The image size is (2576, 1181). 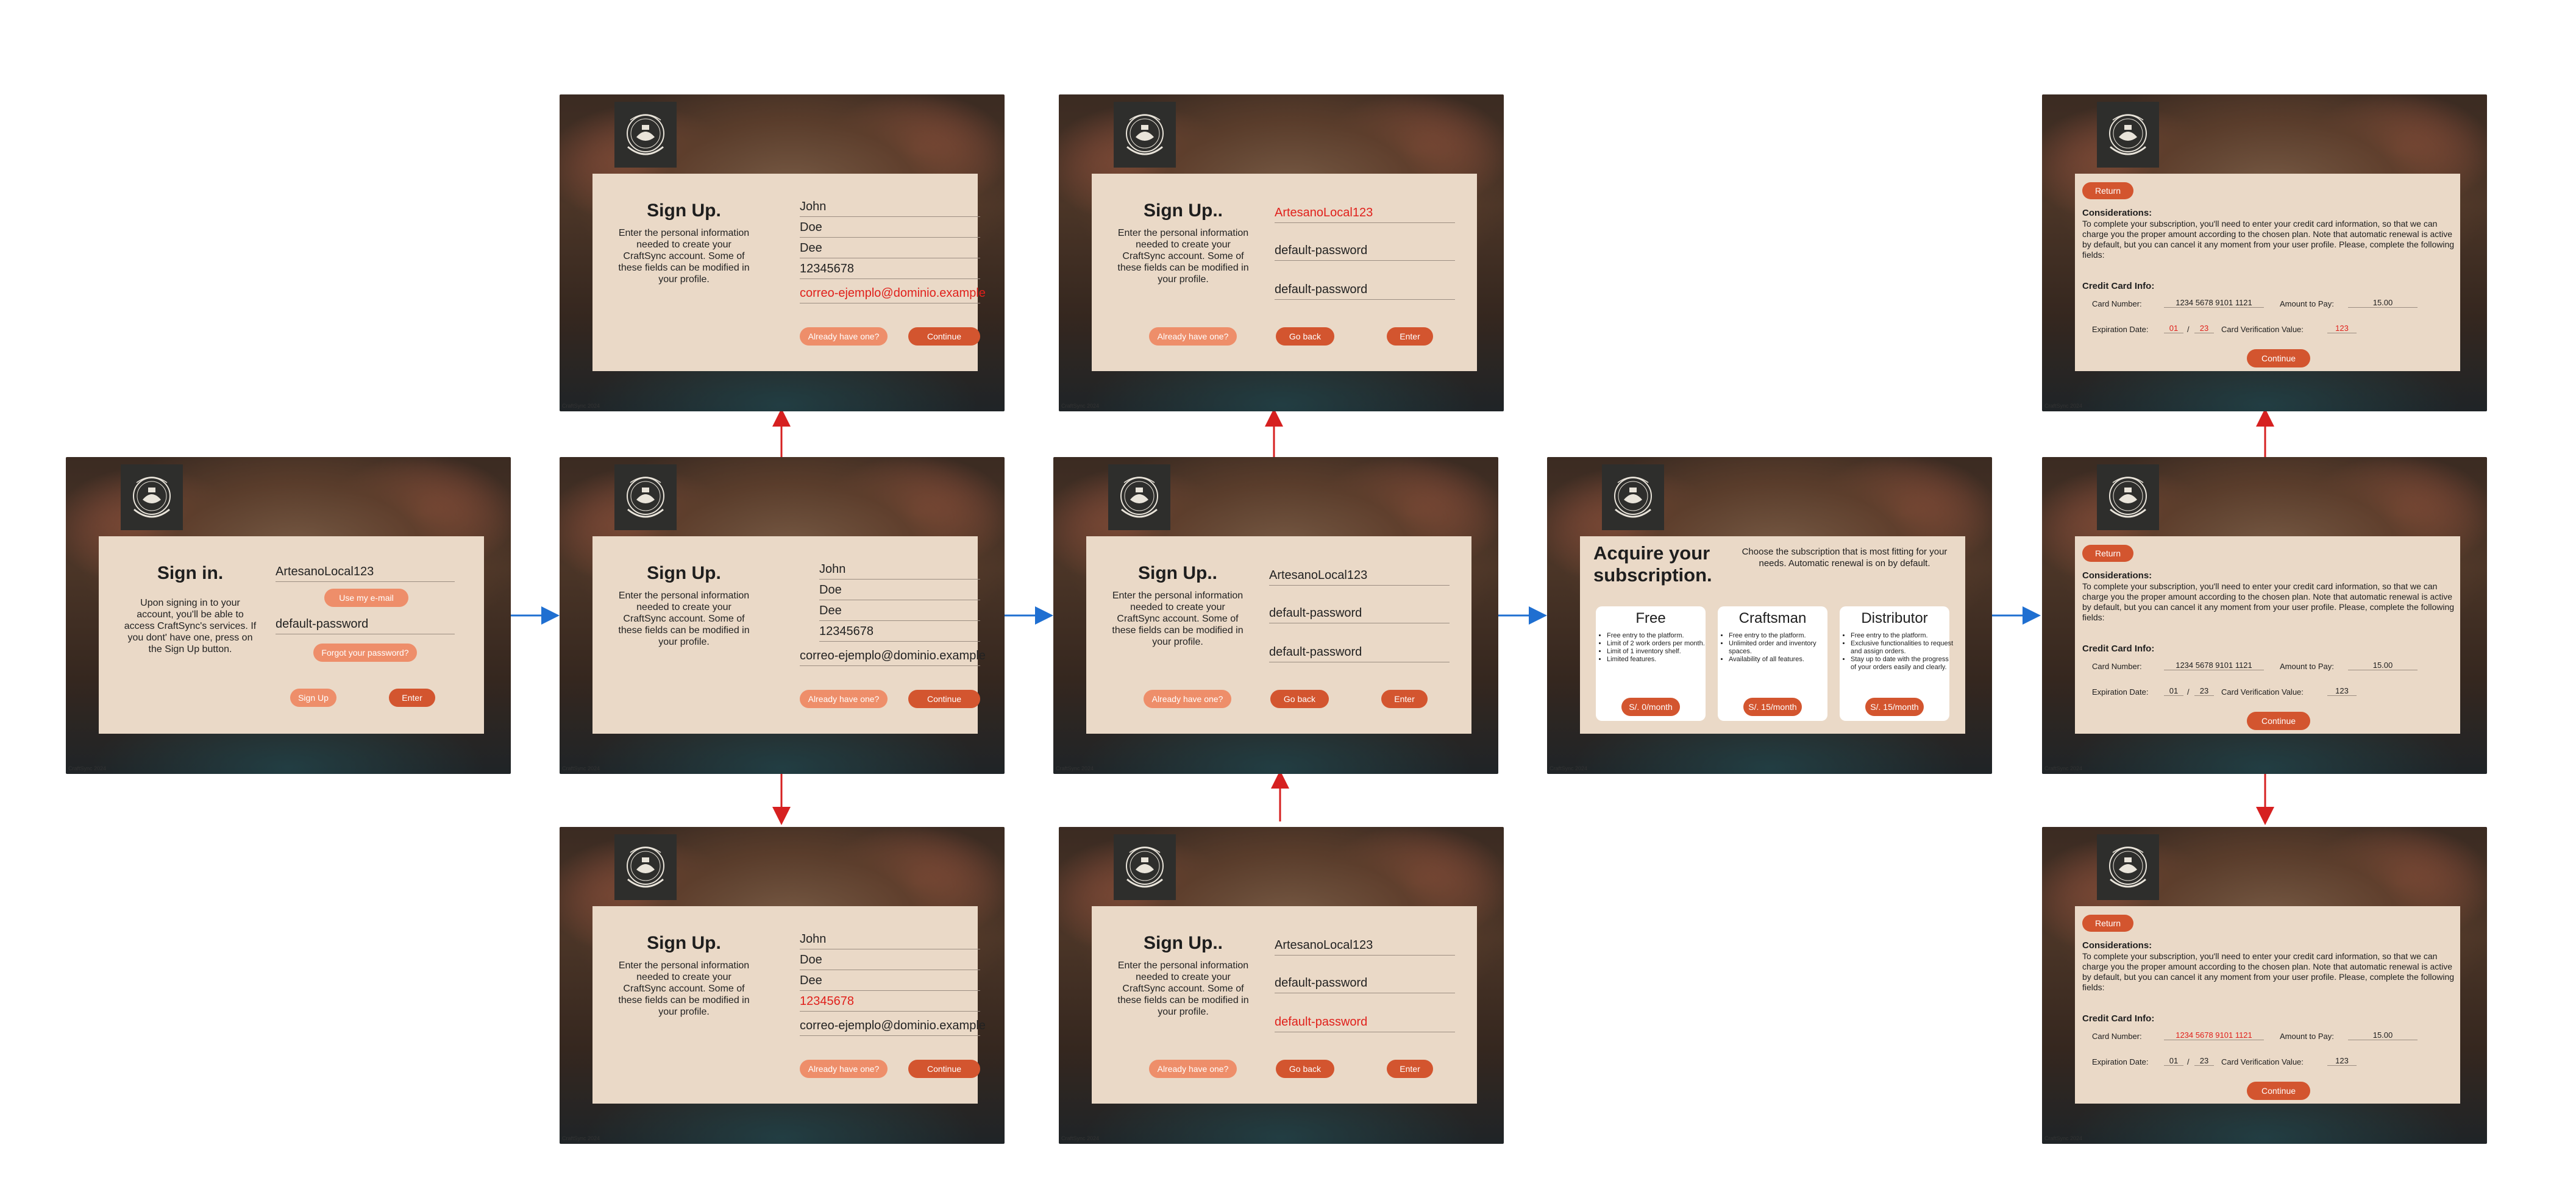 I want to click on signup-button: Sign Up, so click(x=313, y=698).